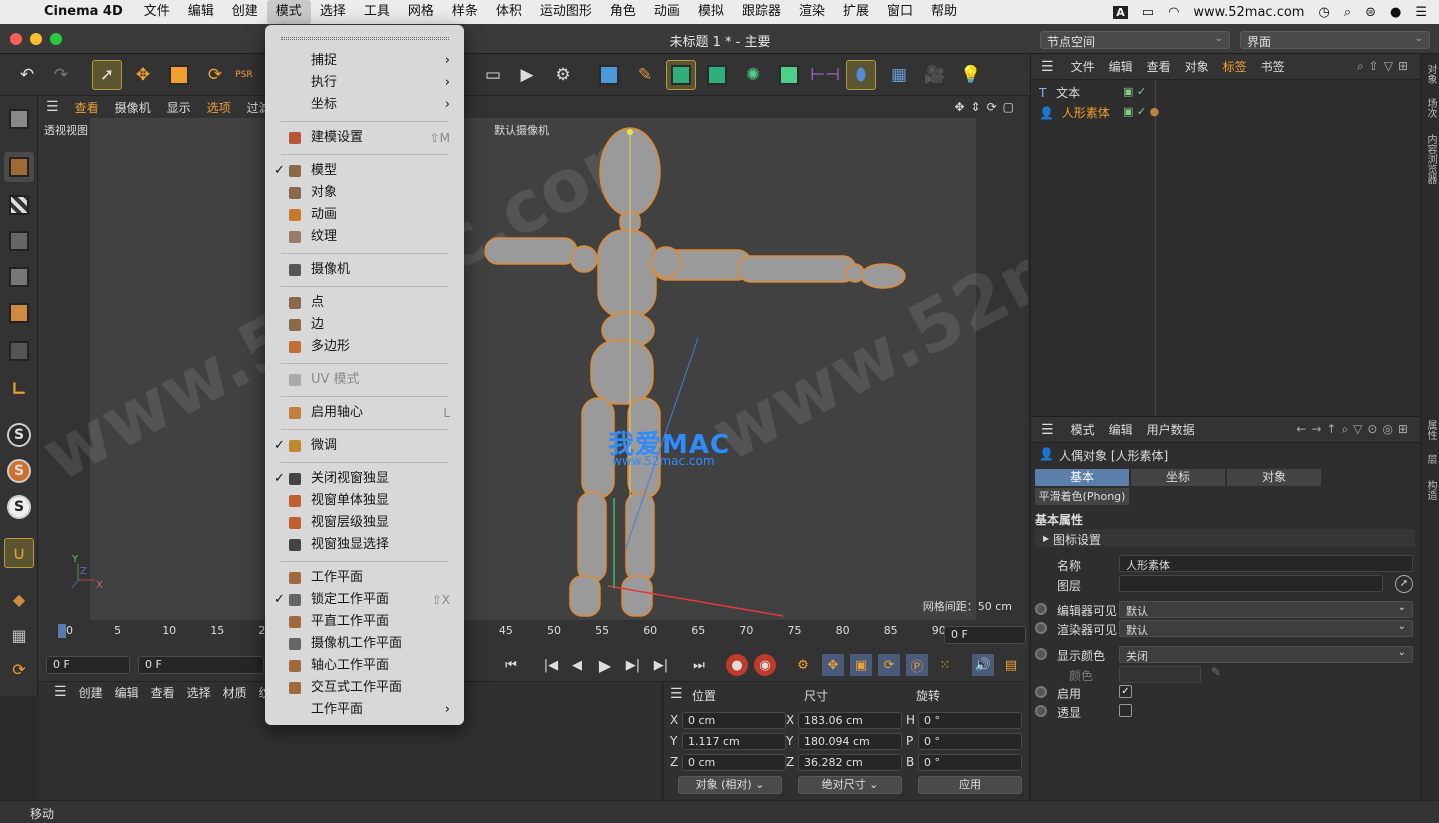 This screenshot has width=1439, height=823. What do you see at coordinates (899, 75) in the screenshot?
I see `floor-button: ▦` at bounding box center [899, 75].